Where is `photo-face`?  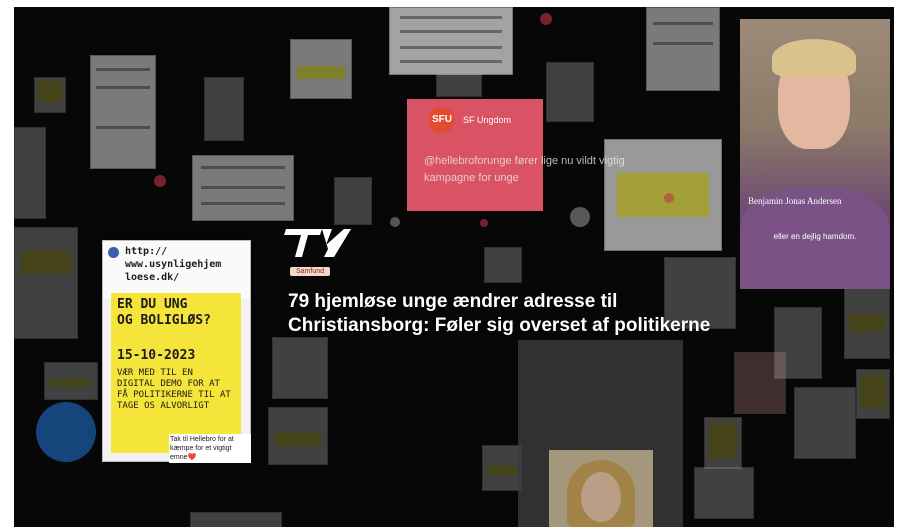
photo-face is located at coordinates (601, 497).